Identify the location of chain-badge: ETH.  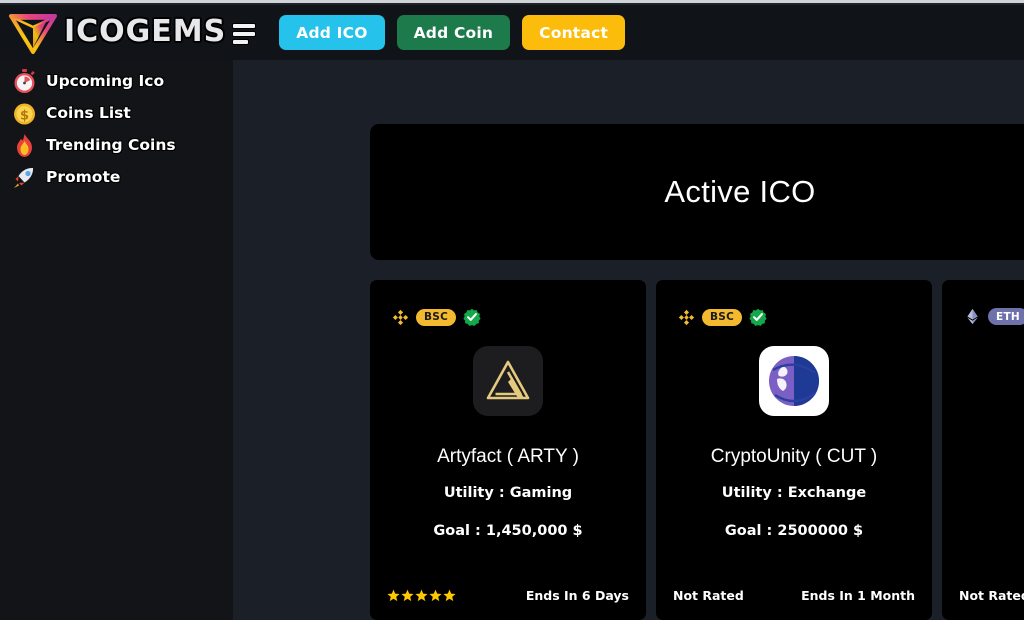
(1006, 316).